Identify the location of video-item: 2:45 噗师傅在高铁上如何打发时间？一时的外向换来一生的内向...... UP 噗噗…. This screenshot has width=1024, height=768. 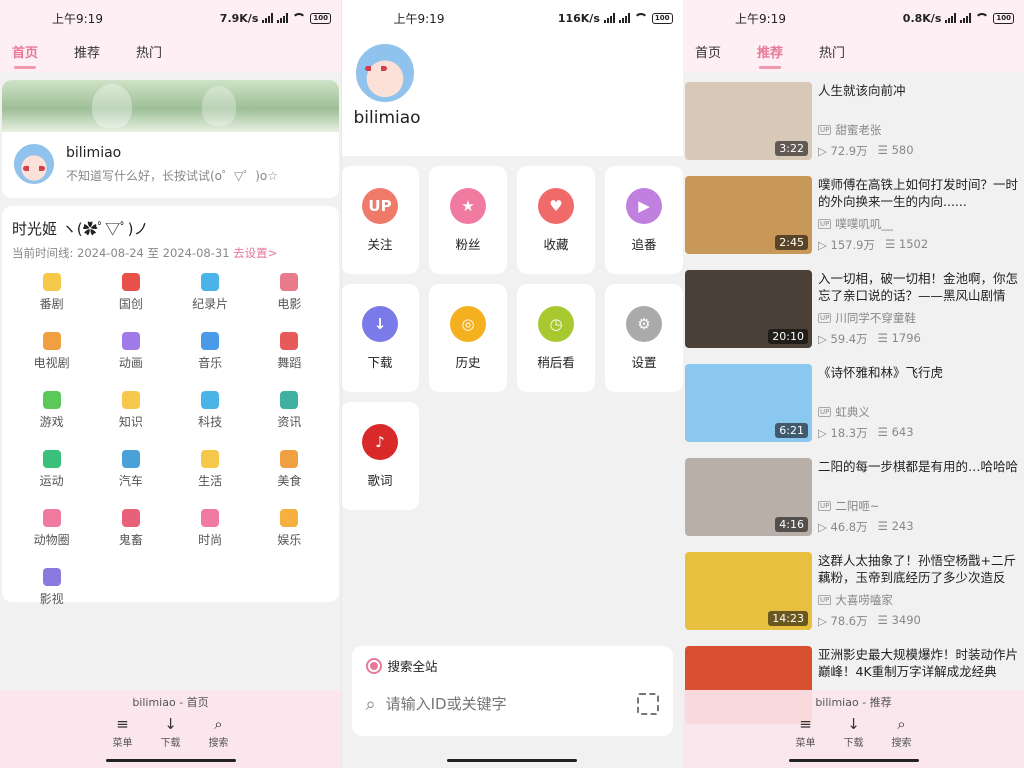
(853, 221).